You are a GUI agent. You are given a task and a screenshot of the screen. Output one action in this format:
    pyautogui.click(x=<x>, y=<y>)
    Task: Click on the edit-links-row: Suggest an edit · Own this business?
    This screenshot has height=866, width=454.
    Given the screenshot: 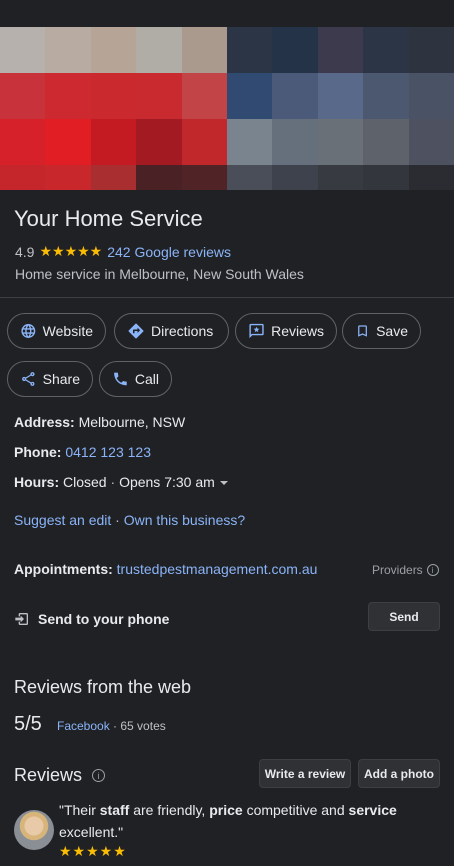 What is the action you would take?
    pyautogui.click(x=129, y=520)
    